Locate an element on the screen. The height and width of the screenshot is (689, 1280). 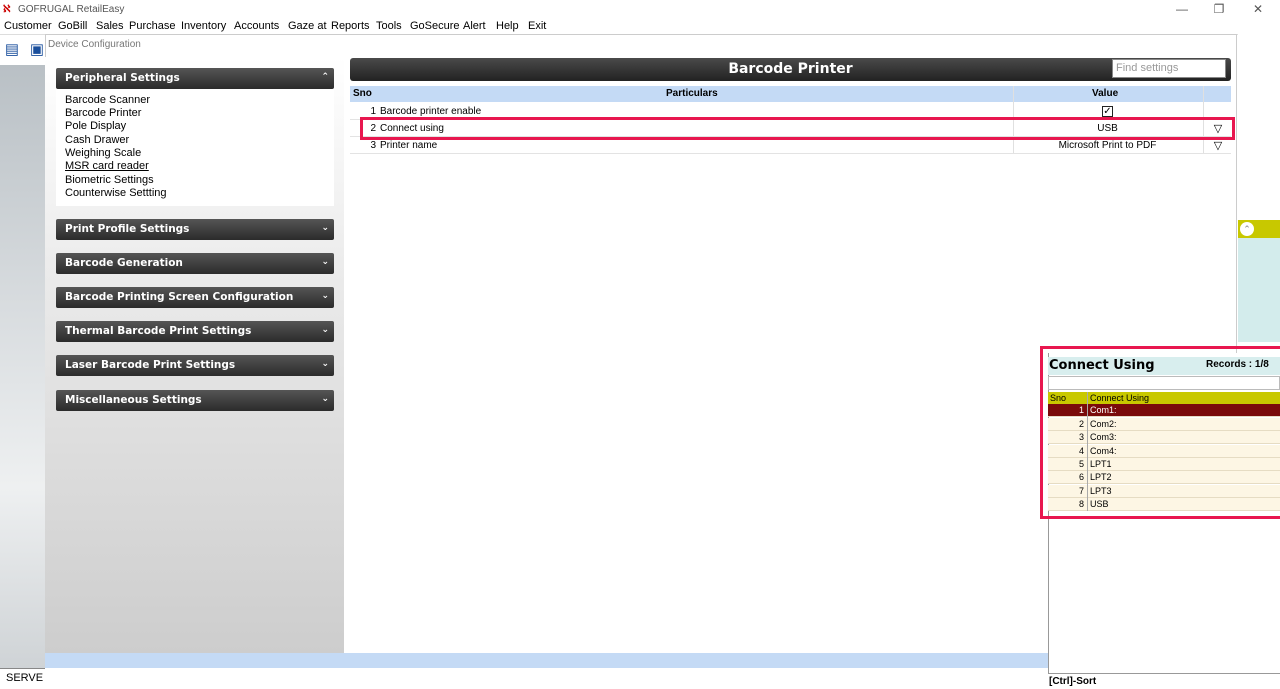
menu-inventory: Inventory is located at coordinates (203, 26).